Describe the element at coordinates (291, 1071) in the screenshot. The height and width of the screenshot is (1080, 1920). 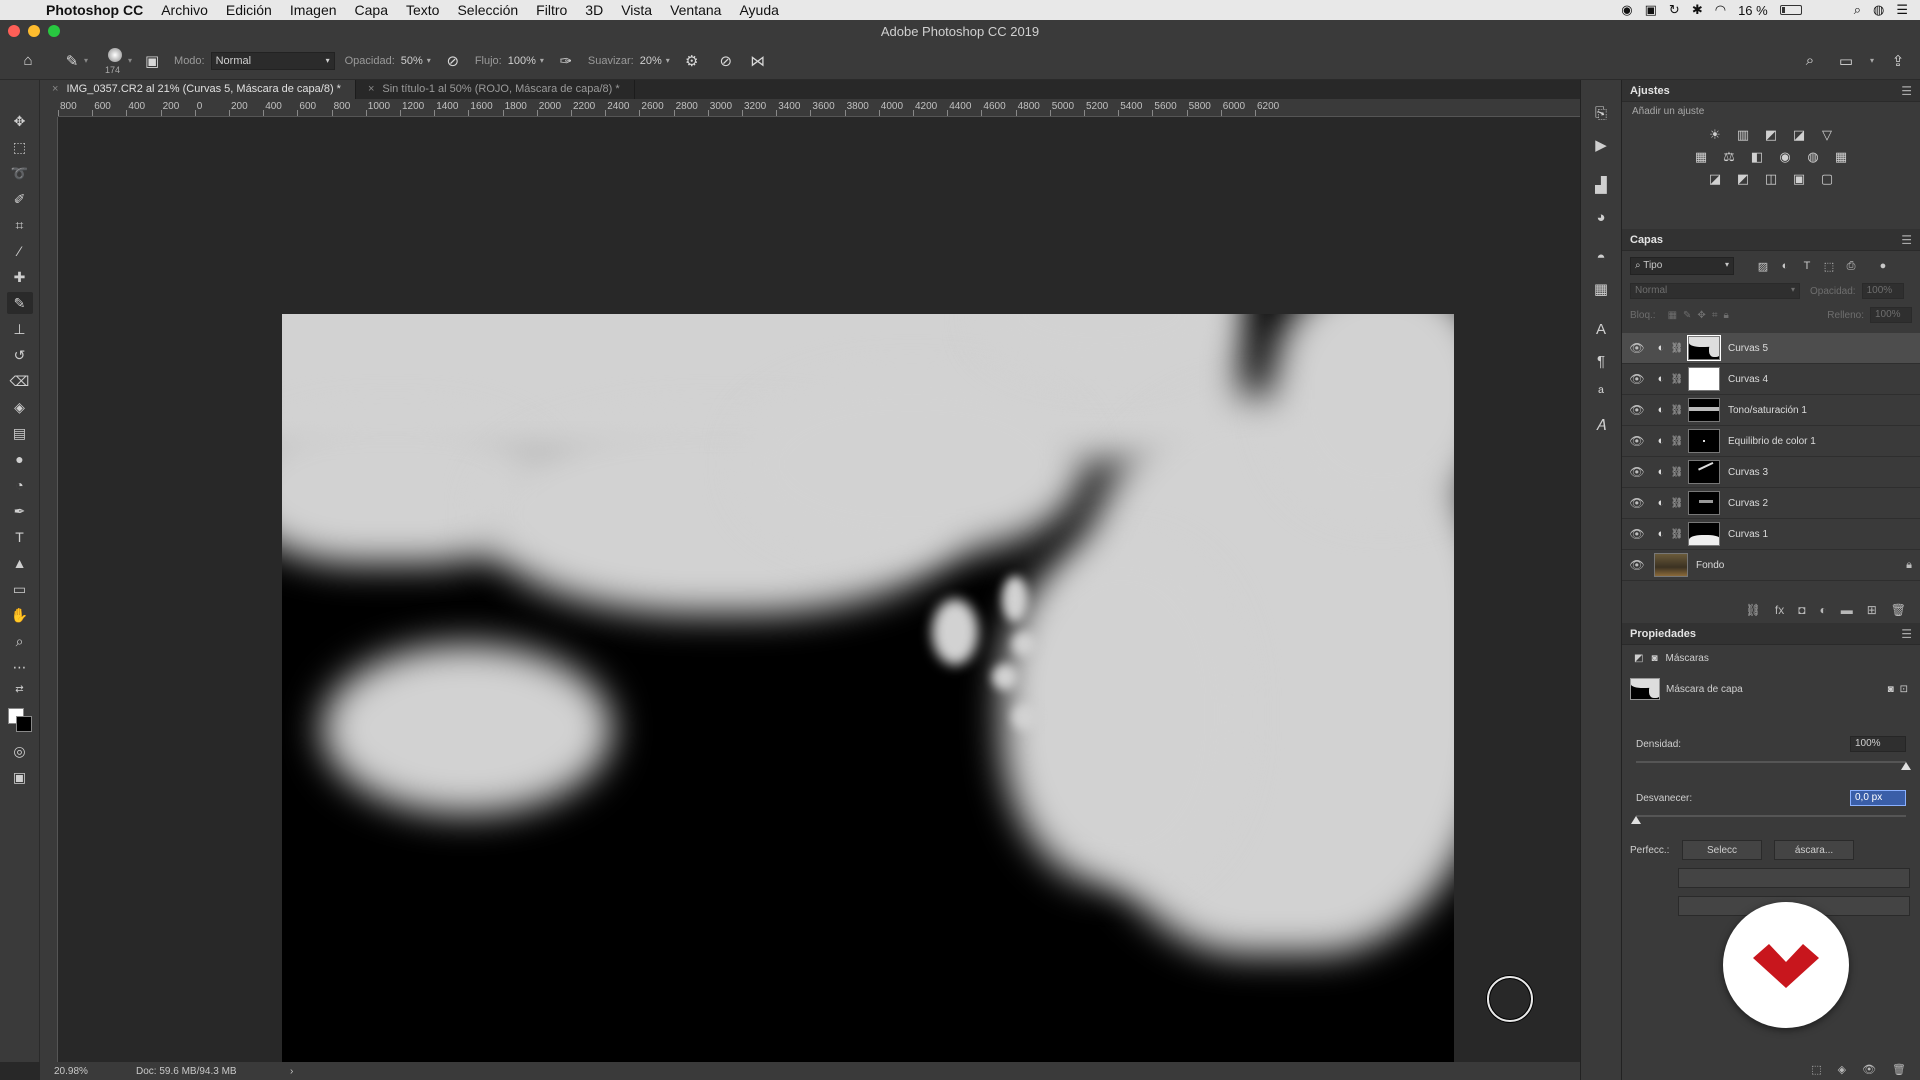
I see `status-menu-arrow: ›` at that location.